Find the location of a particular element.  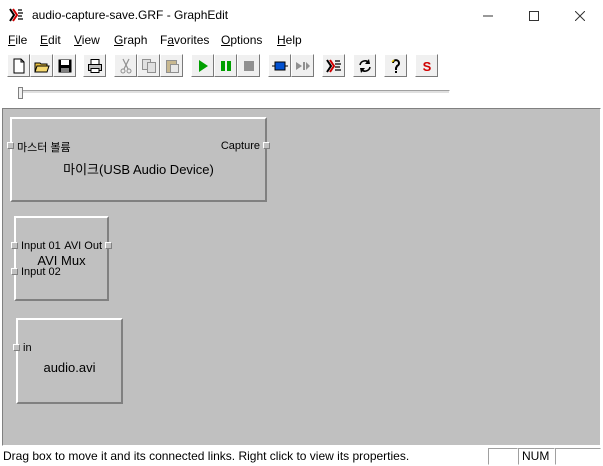

seek-slider-strip is located at coordinates (301, 94).